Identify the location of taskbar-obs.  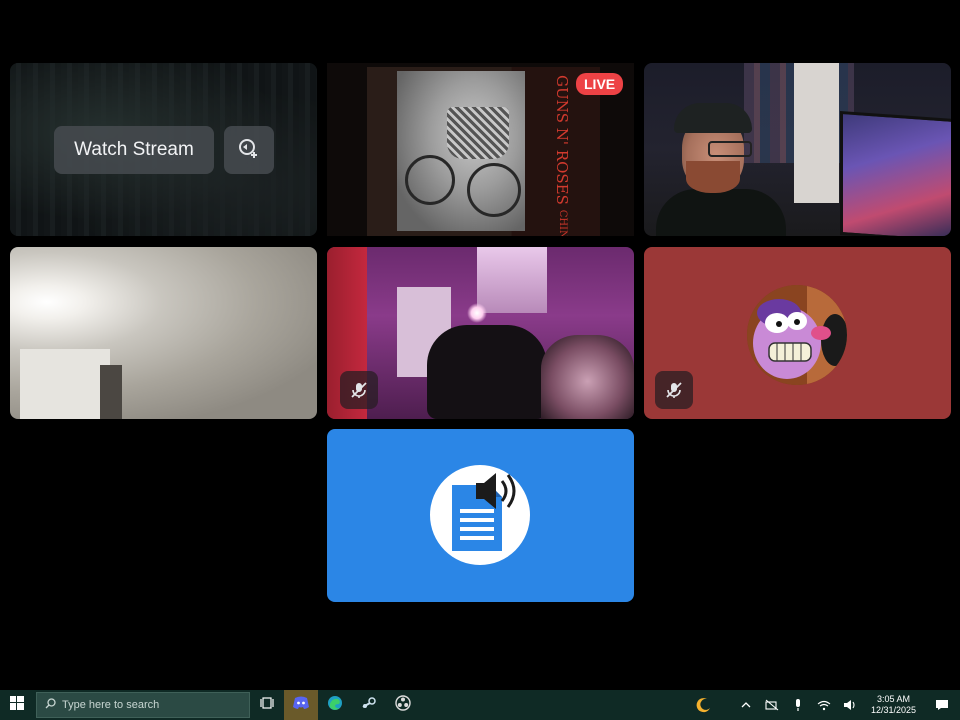
(403, 705).